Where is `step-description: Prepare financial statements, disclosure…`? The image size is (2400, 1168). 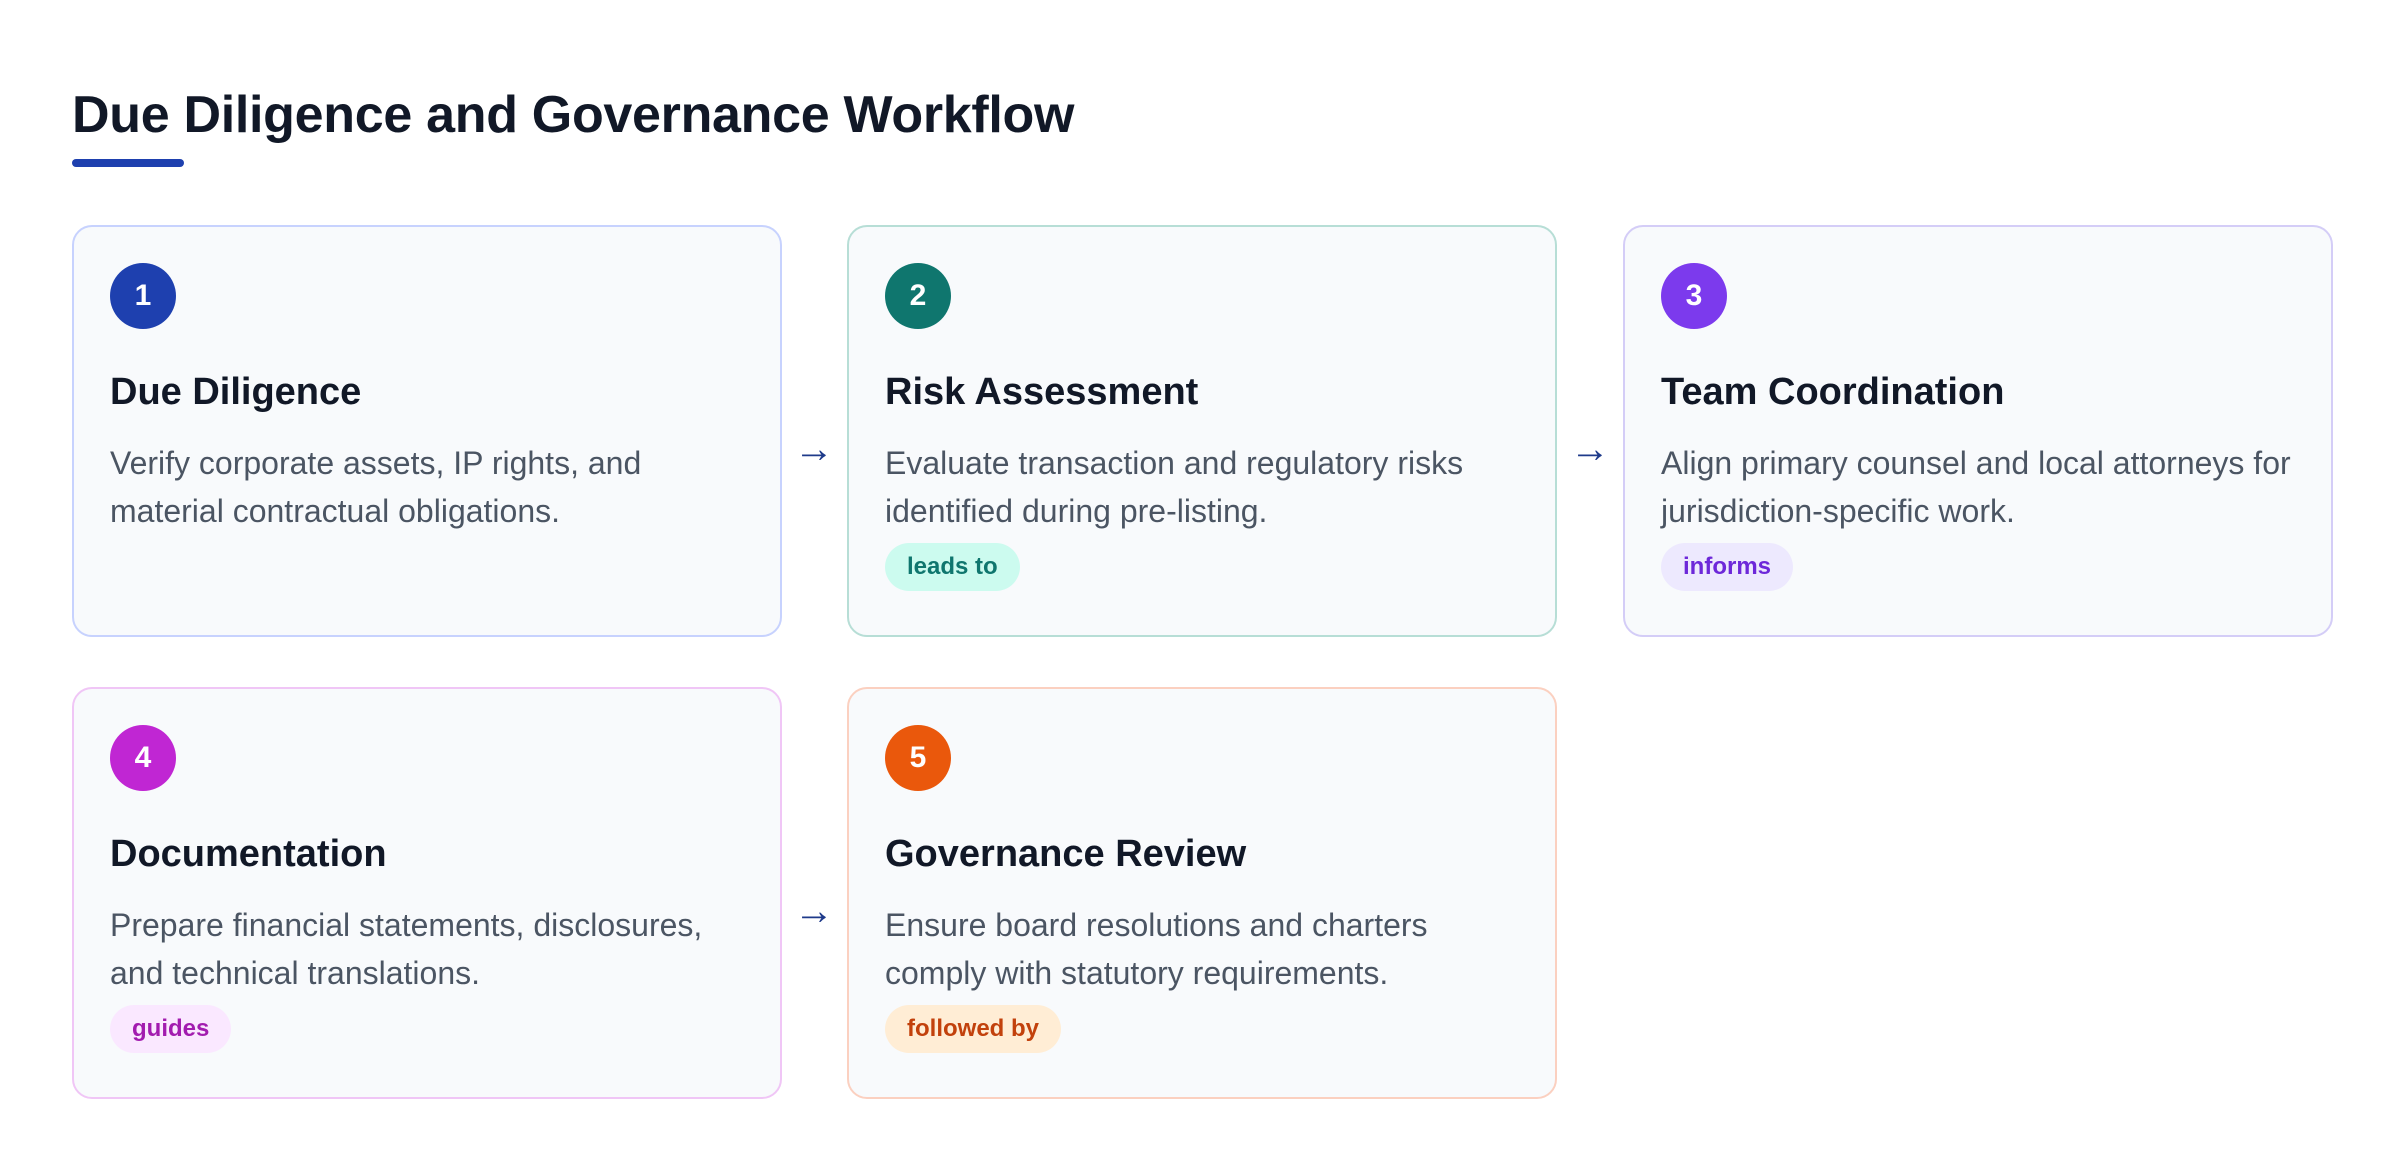
step-description: Prepare financial statements, disclosure… is located at coordinates (406, 949).